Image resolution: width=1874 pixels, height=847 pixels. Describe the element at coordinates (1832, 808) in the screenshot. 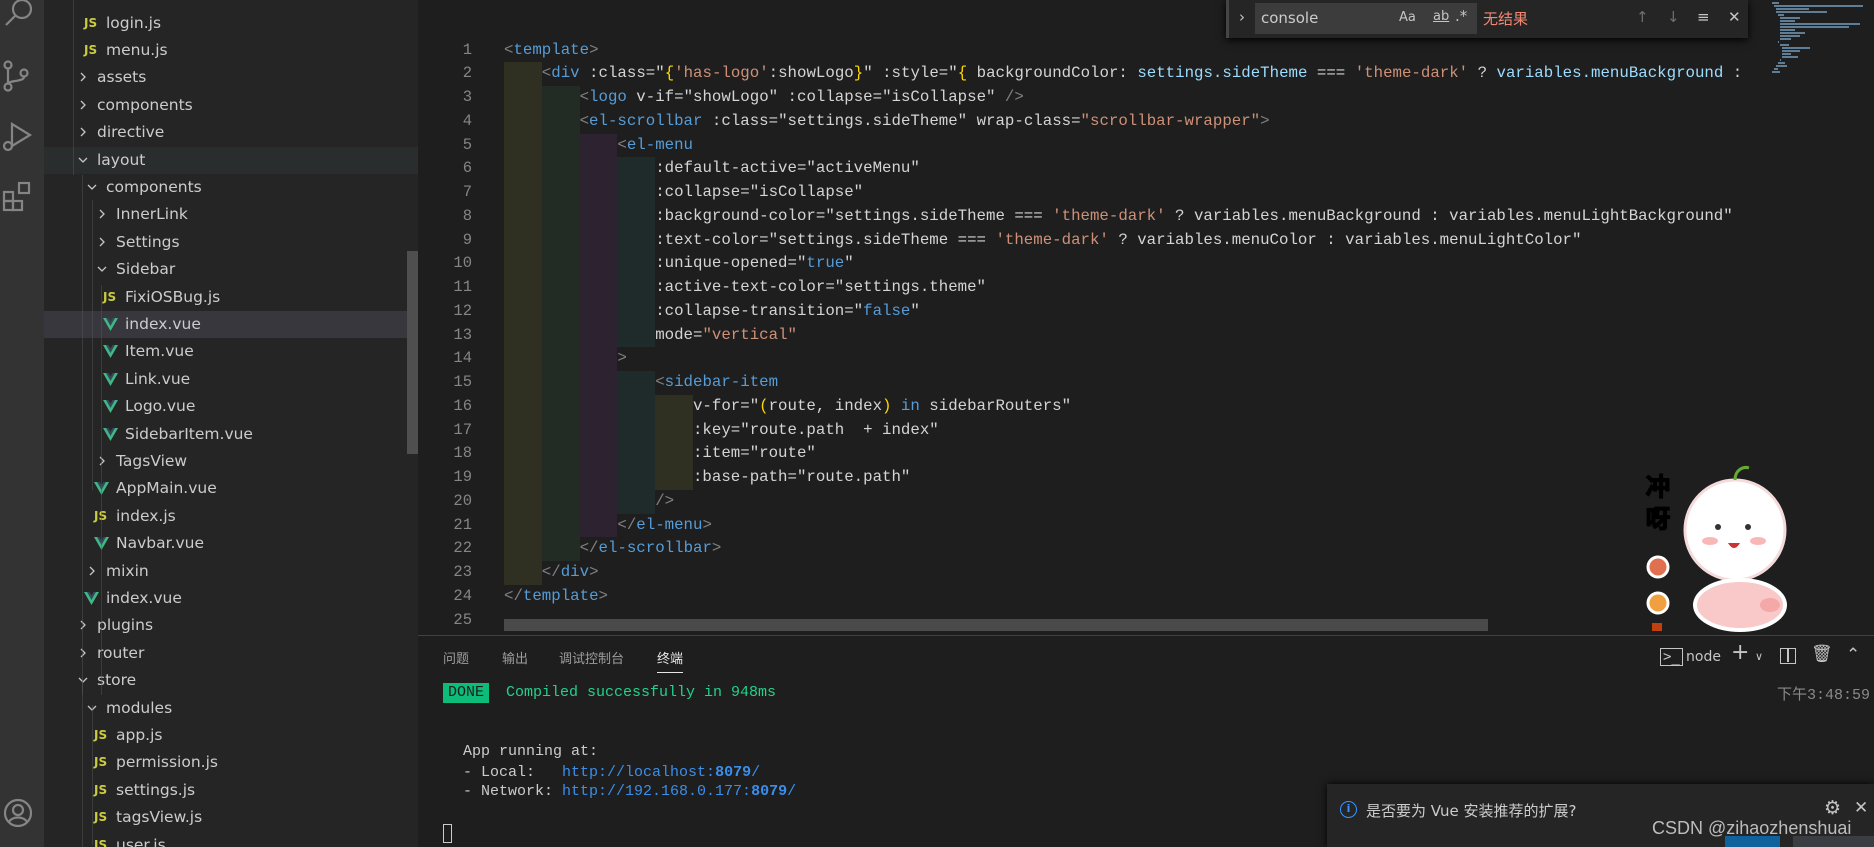

I see `gear-icon: ⚙` at that location.